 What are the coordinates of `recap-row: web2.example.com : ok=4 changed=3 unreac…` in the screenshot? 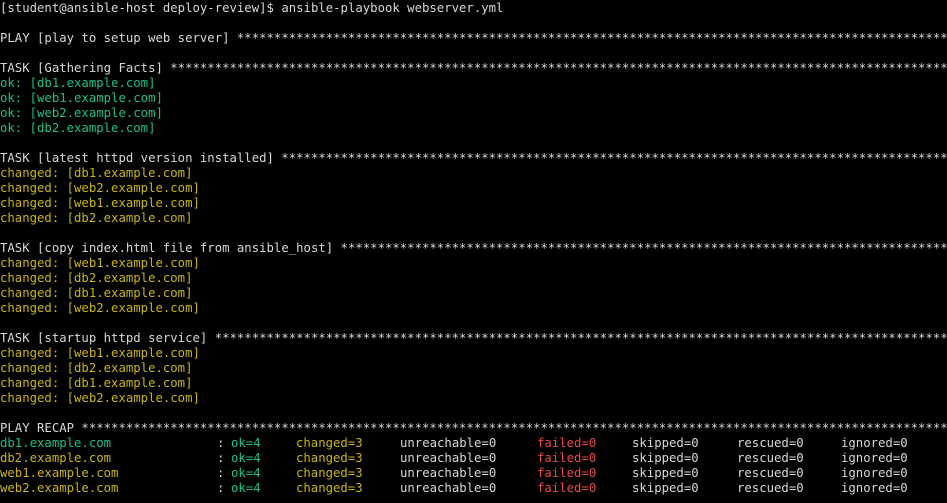 It's located at (473, 488).